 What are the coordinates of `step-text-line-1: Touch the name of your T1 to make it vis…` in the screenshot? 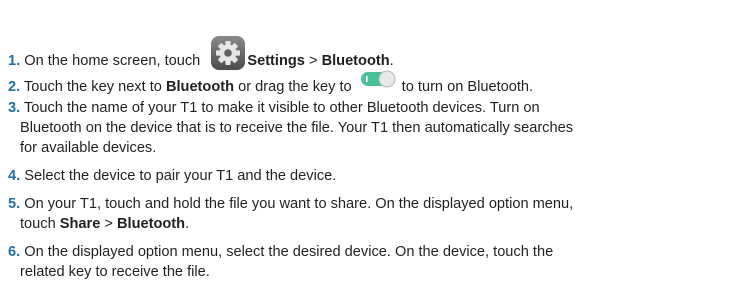 It's located at (281, 108).